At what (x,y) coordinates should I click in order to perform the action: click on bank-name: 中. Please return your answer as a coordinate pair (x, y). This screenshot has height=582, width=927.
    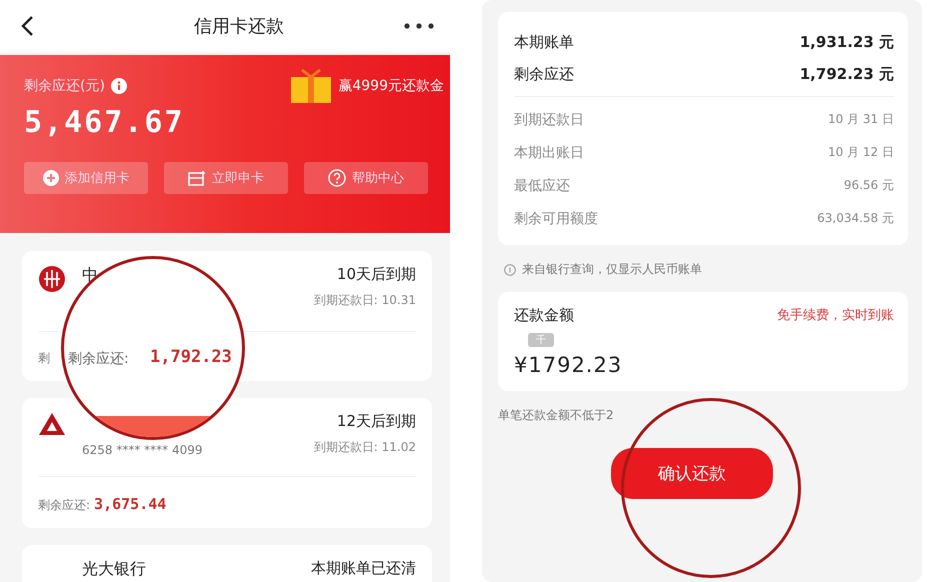
    Looking at the image, I should click on (90, 275).